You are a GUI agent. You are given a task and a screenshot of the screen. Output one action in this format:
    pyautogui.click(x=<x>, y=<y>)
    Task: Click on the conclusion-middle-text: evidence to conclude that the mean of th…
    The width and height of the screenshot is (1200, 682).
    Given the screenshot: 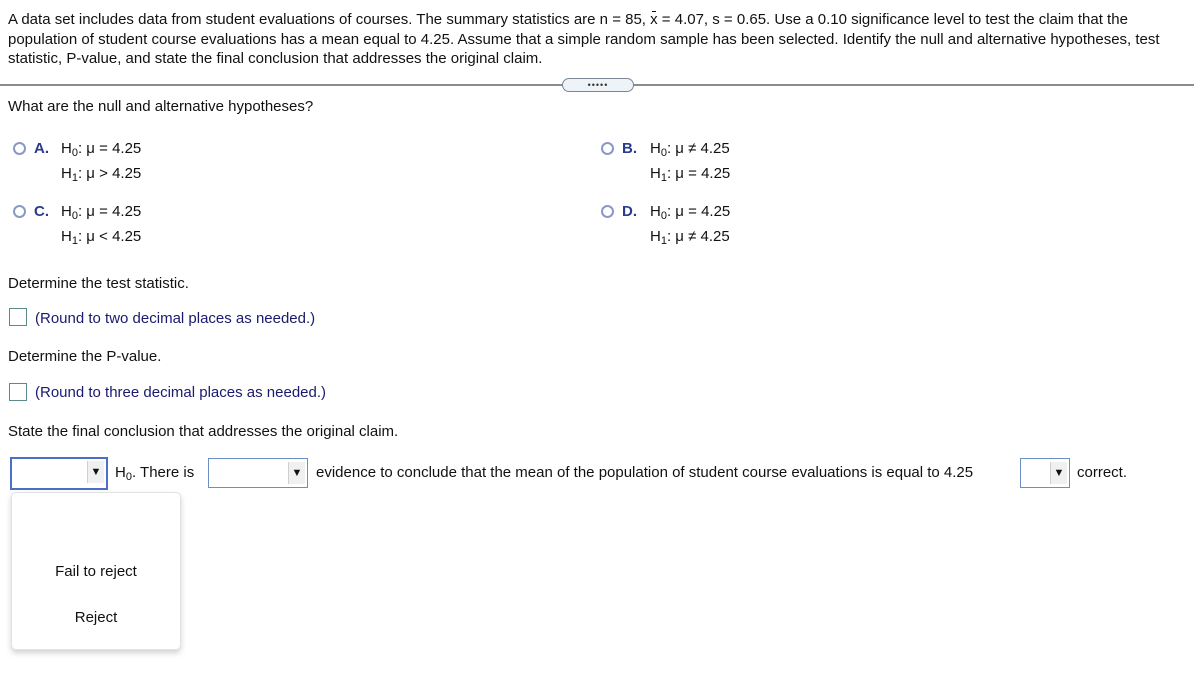 What is the action you would take?
    pyautogui.click(x=645, y=472)
    